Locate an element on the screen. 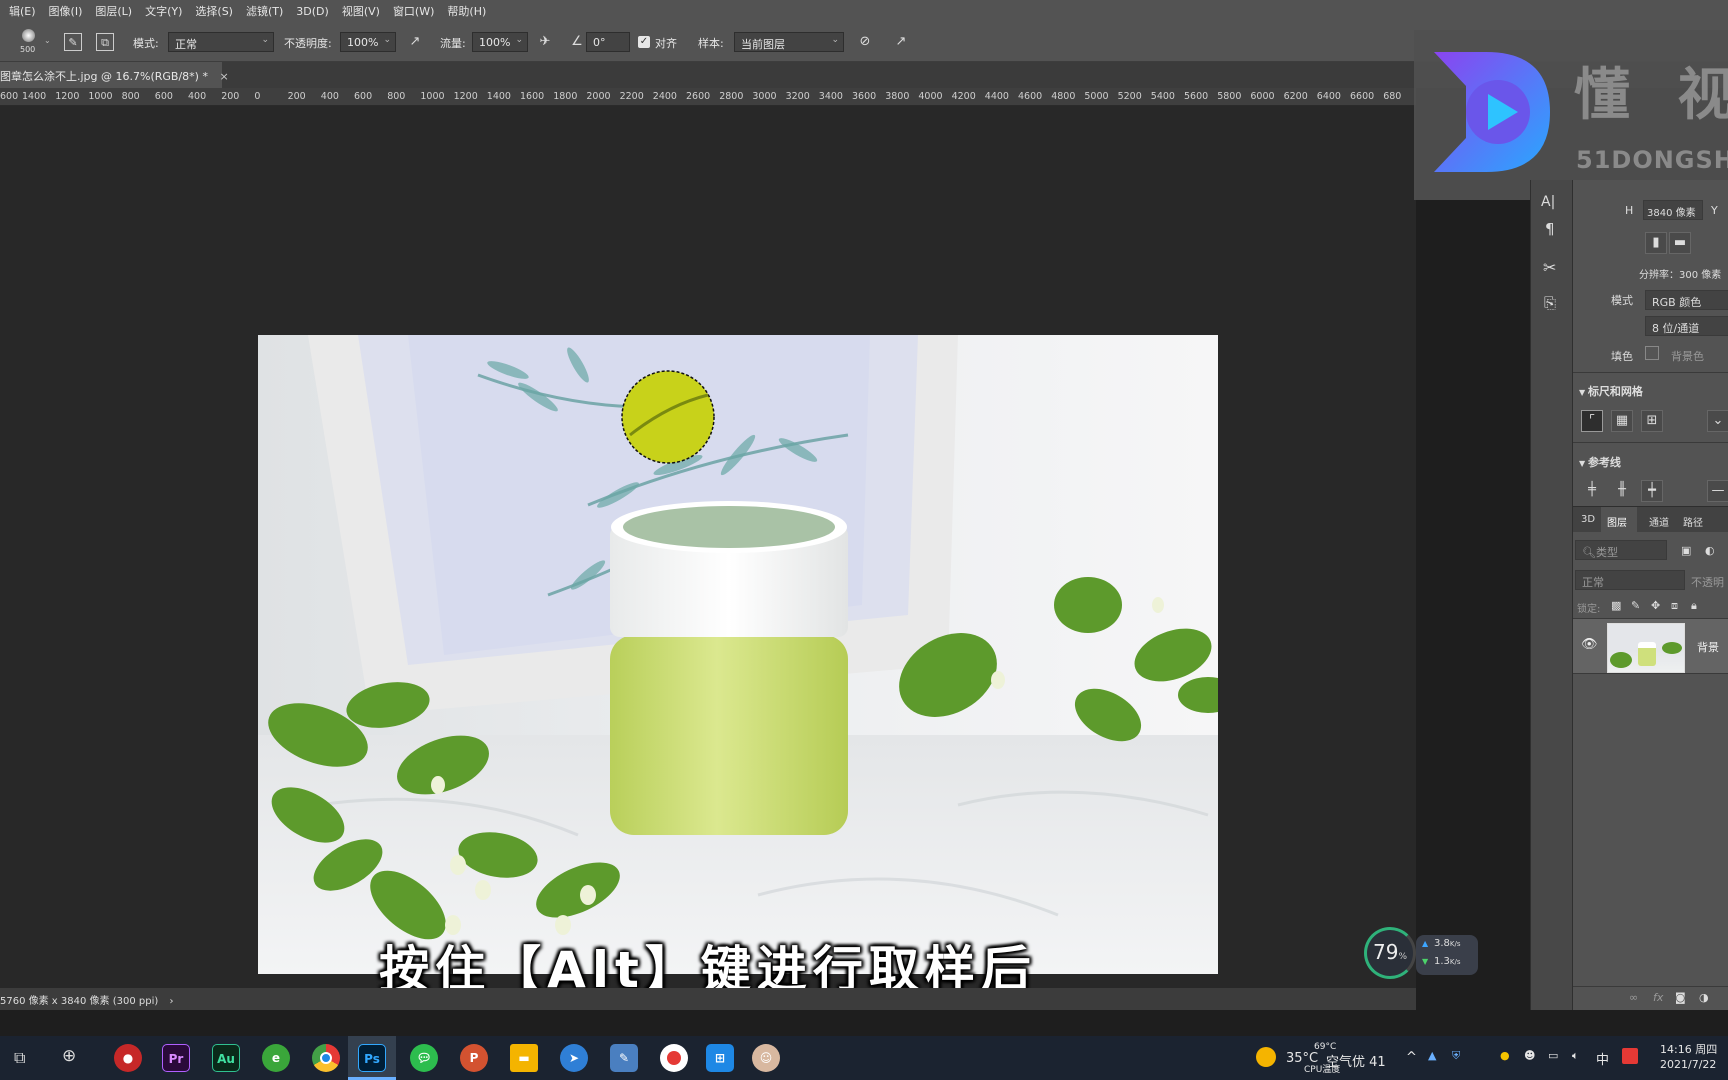 The height and width of the screenshot is (1080, 1728). mode-label: 模式 is located at coordinates (1622, 300).